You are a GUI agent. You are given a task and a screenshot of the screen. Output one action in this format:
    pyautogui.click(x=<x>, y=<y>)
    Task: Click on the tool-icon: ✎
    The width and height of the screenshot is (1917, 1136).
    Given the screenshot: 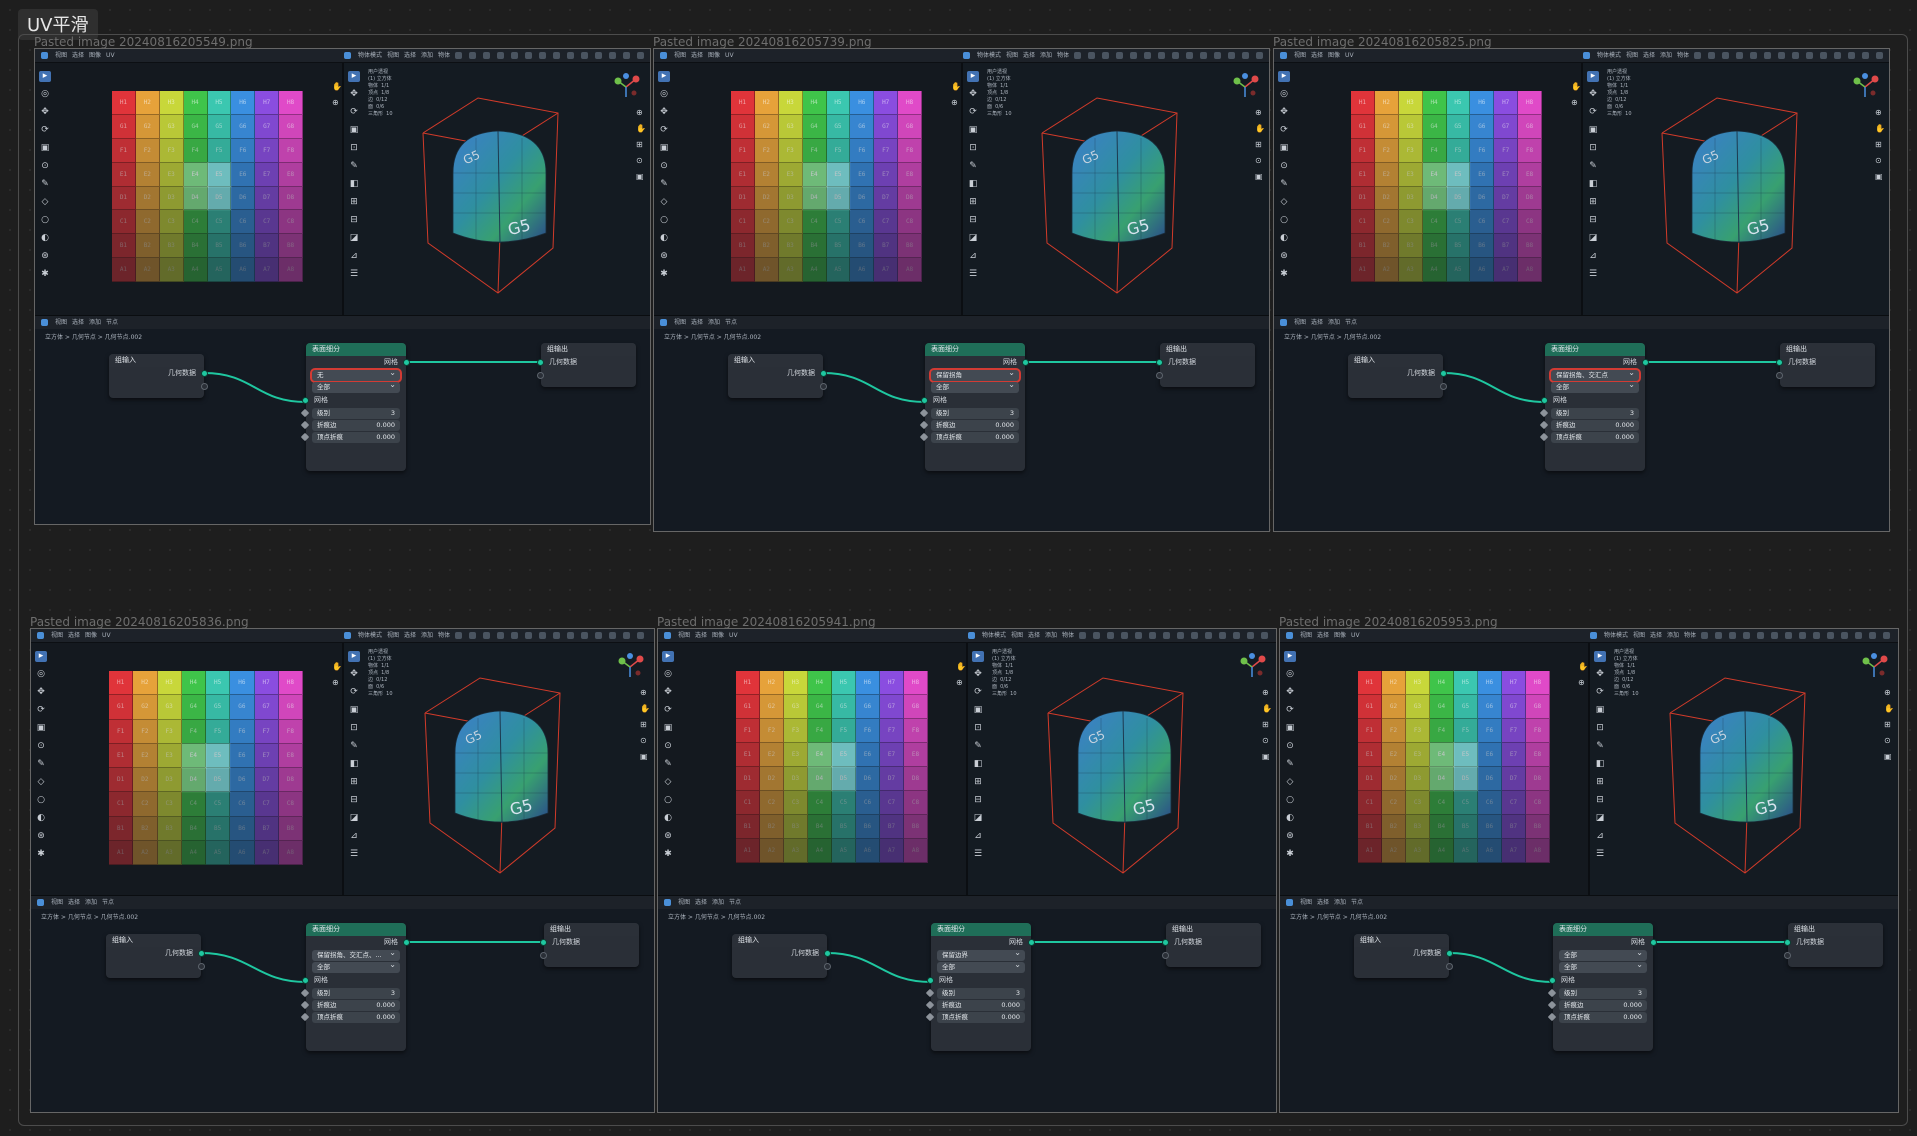 What is the action you would take?
    pyautogui.click(x=1284, y=184)
    